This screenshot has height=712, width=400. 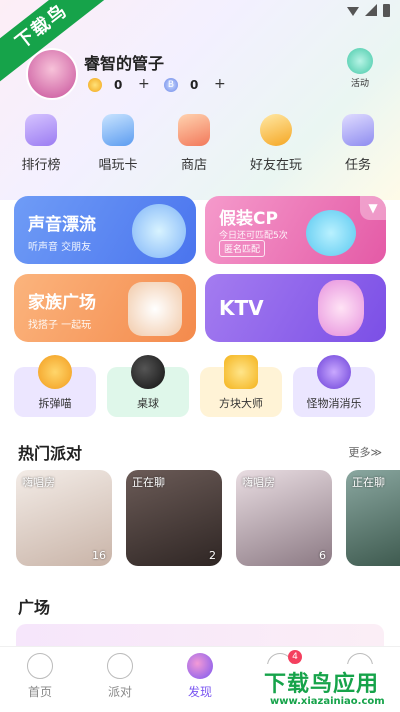 What do you see at coordinates (212, 555) in the screenshot?
I see `room-count: 2` at bounding box center [212, 555].